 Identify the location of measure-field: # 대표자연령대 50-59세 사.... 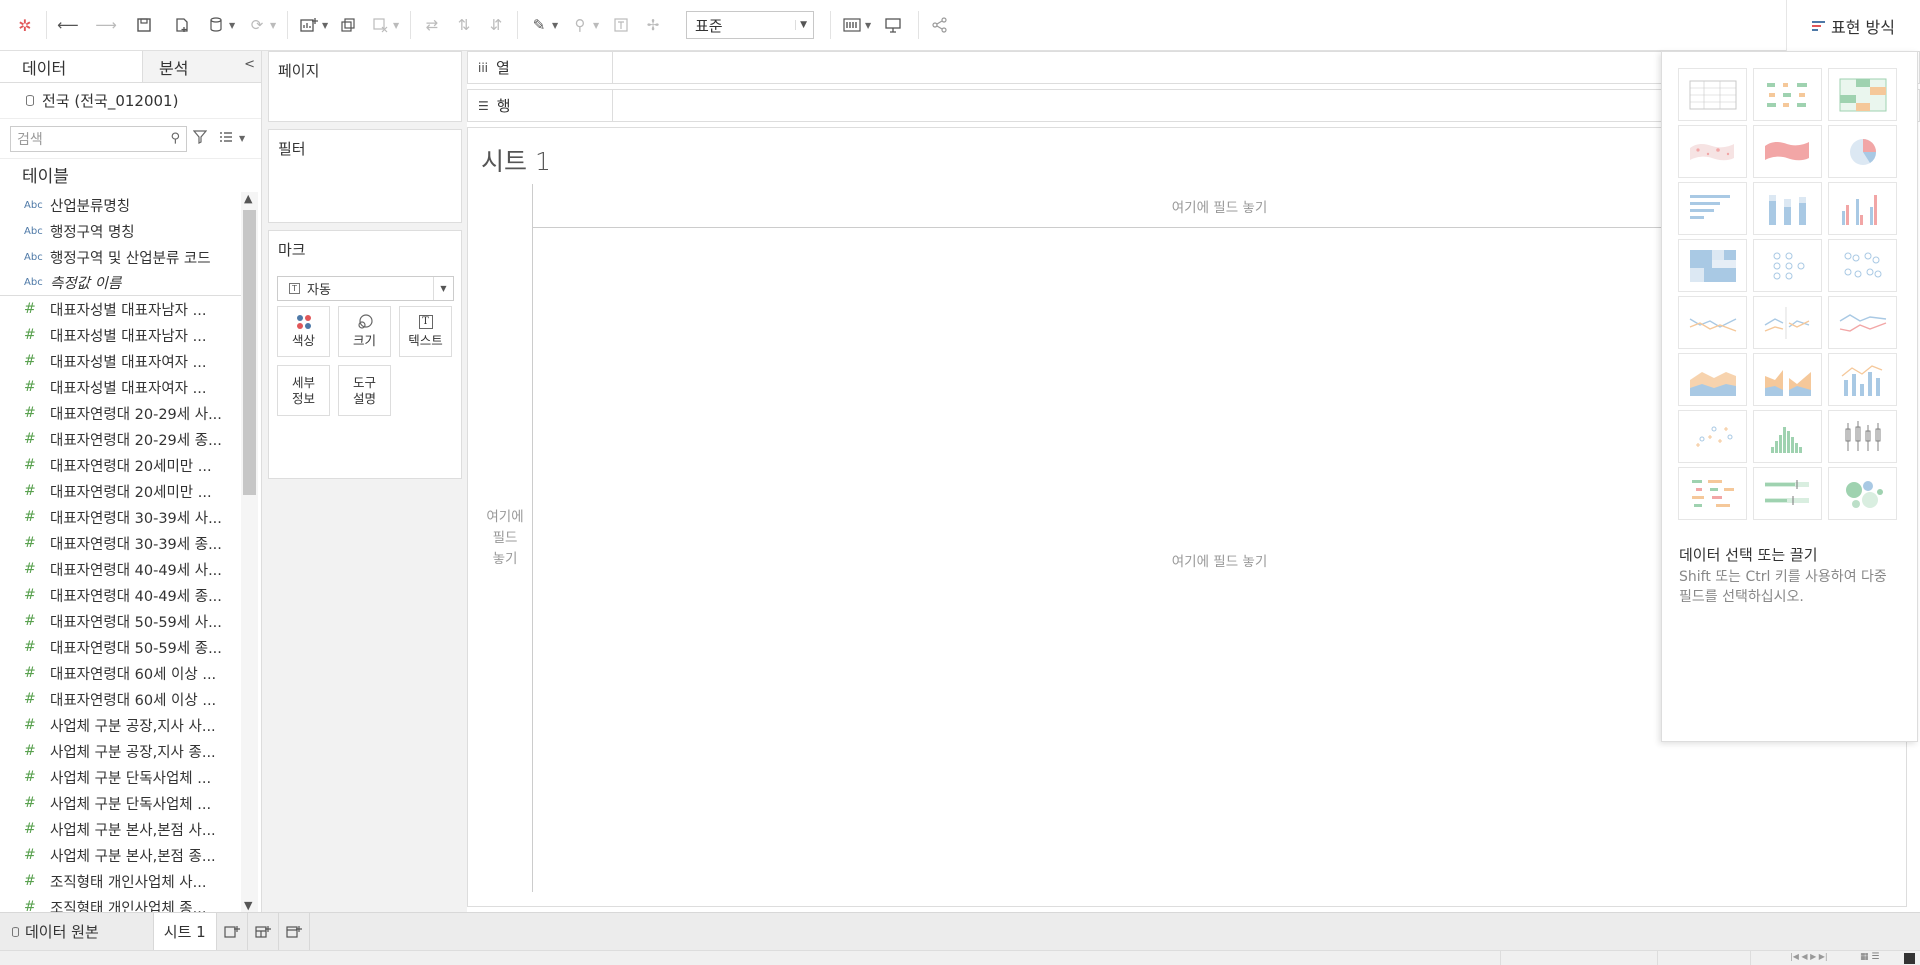
(120, 621).